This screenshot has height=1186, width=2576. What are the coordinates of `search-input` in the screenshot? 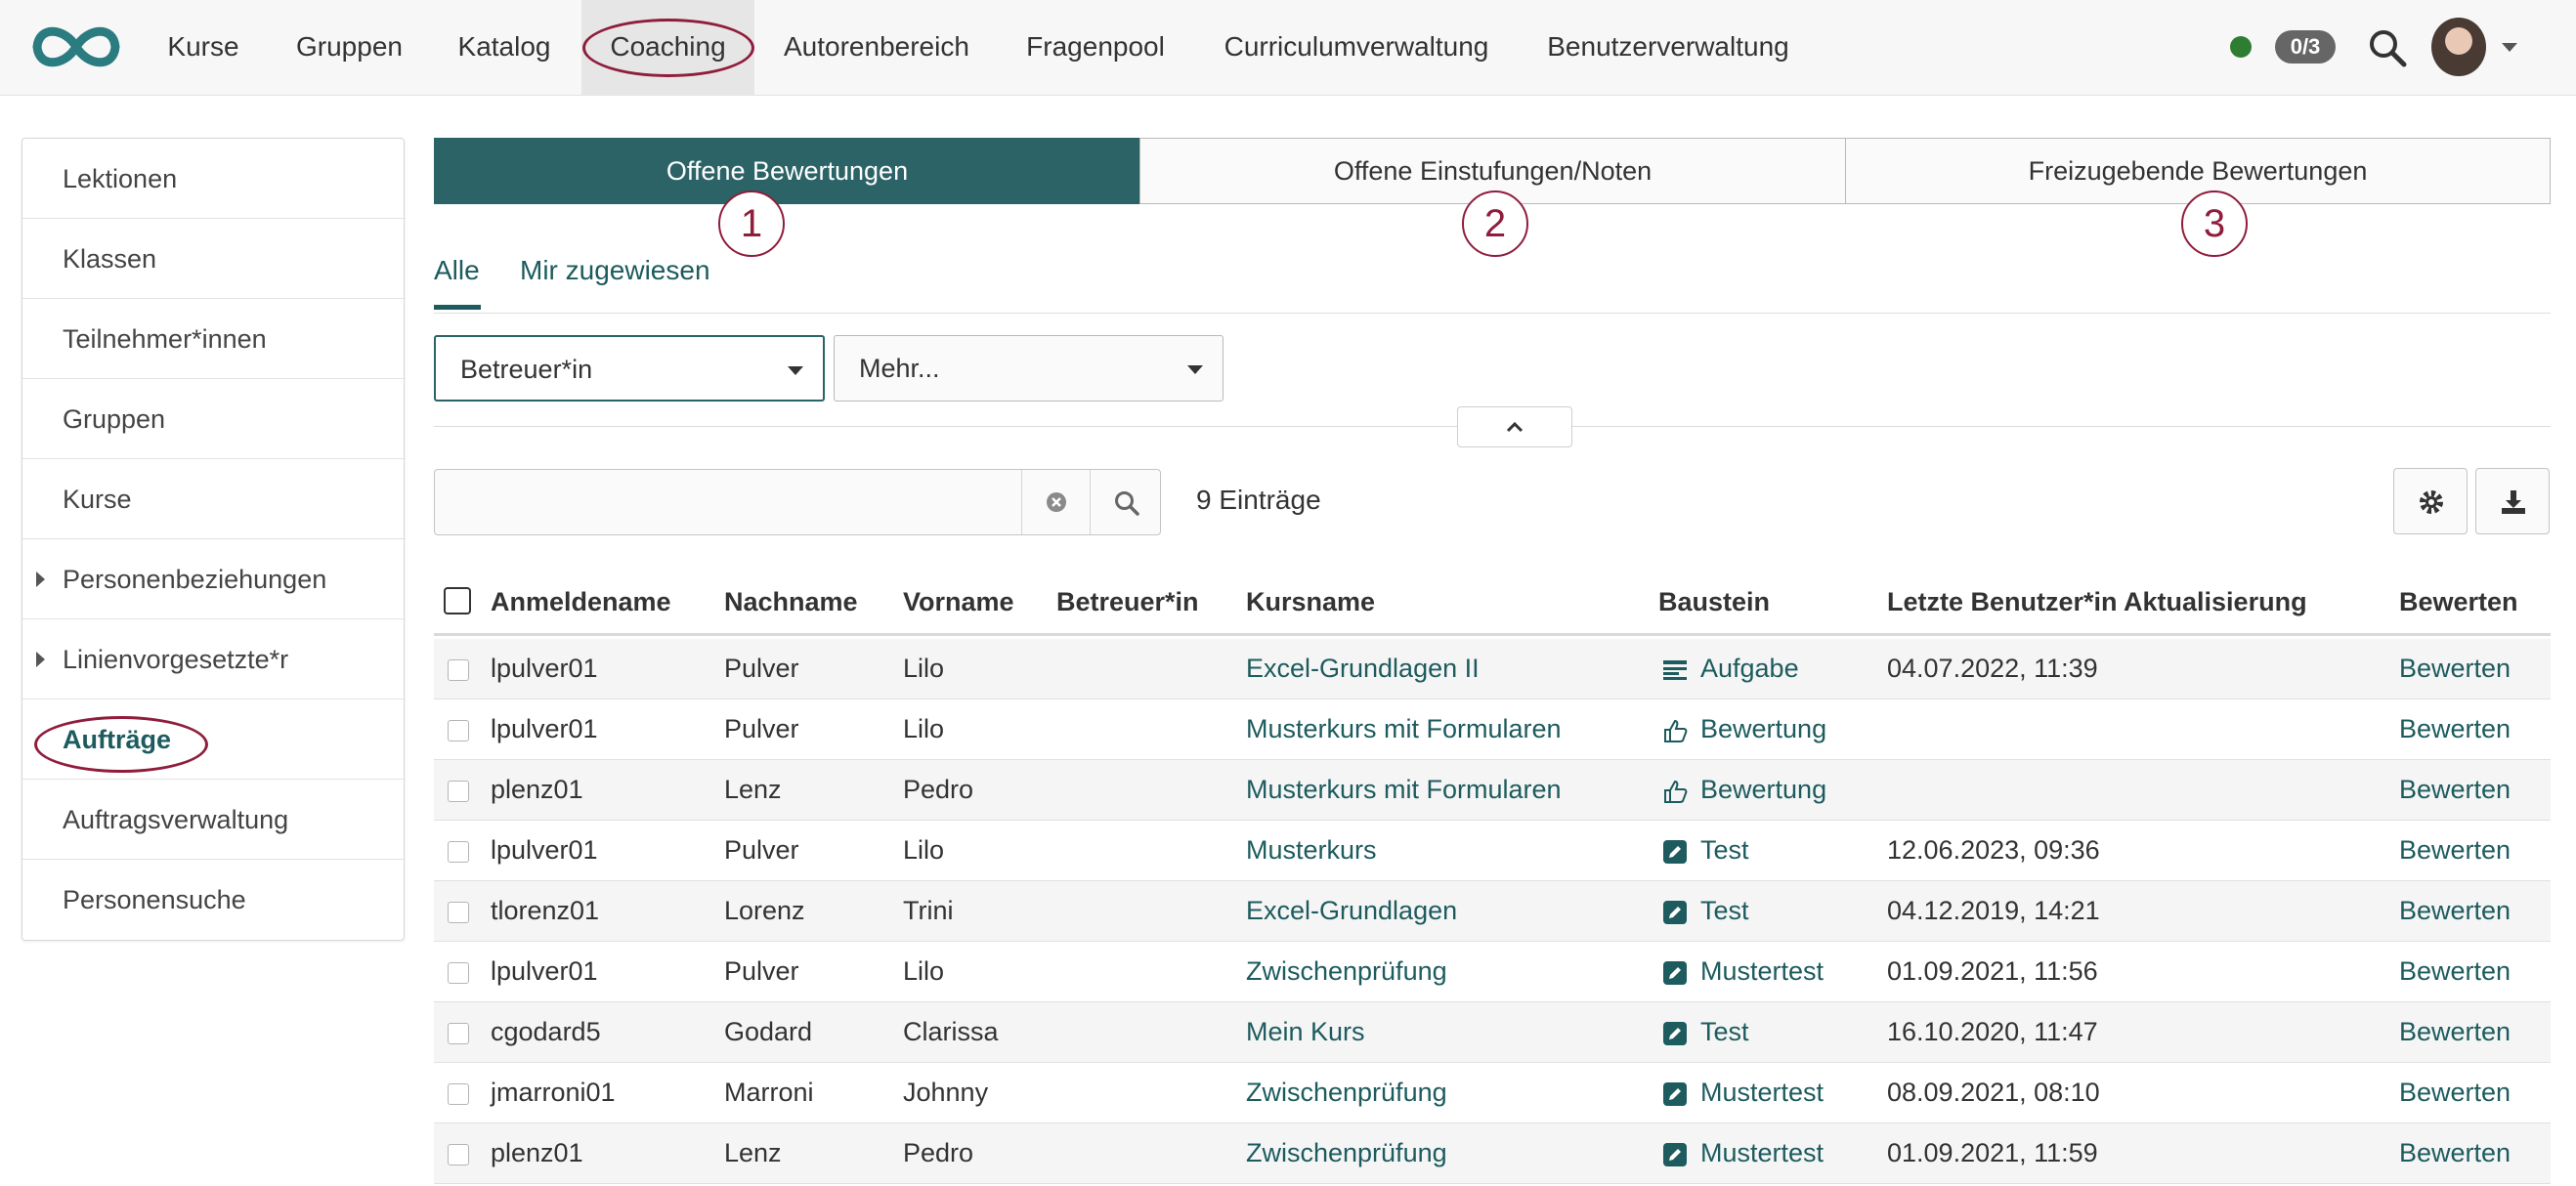 It's located at (728, 502).